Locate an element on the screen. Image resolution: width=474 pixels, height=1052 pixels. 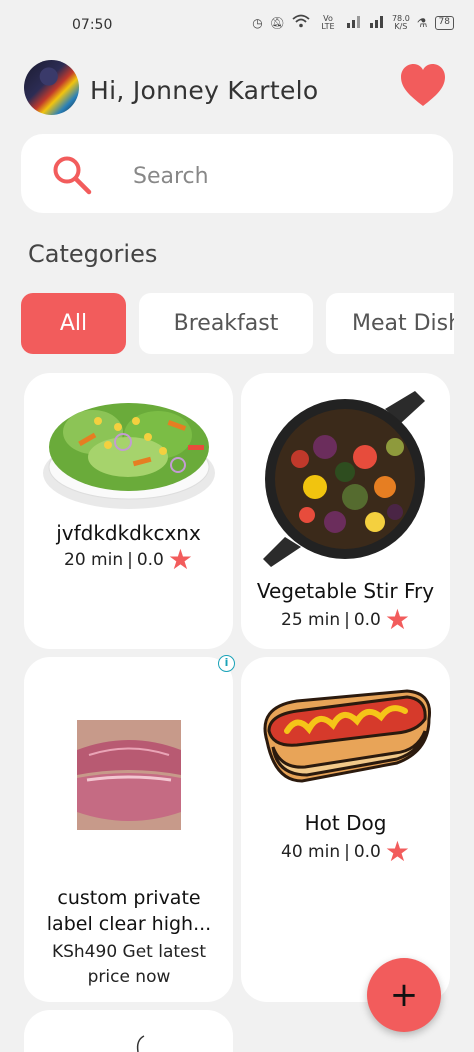
recipe-card: Vegetable Stir Fry 25 min | 0.0 ★ is located at coordinates (345, 511).